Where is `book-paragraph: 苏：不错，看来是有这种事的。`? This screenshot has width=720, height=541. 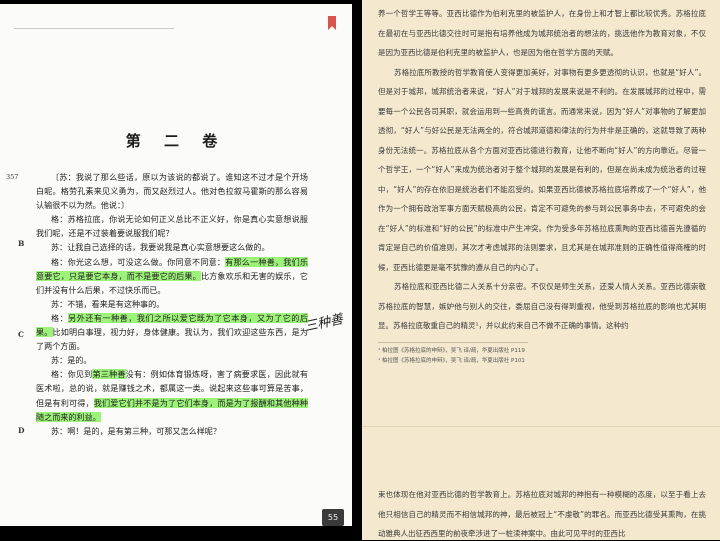
book-paragraph: 苏：不错，看来是有这种事的。 is located at coordinates (172, 304).